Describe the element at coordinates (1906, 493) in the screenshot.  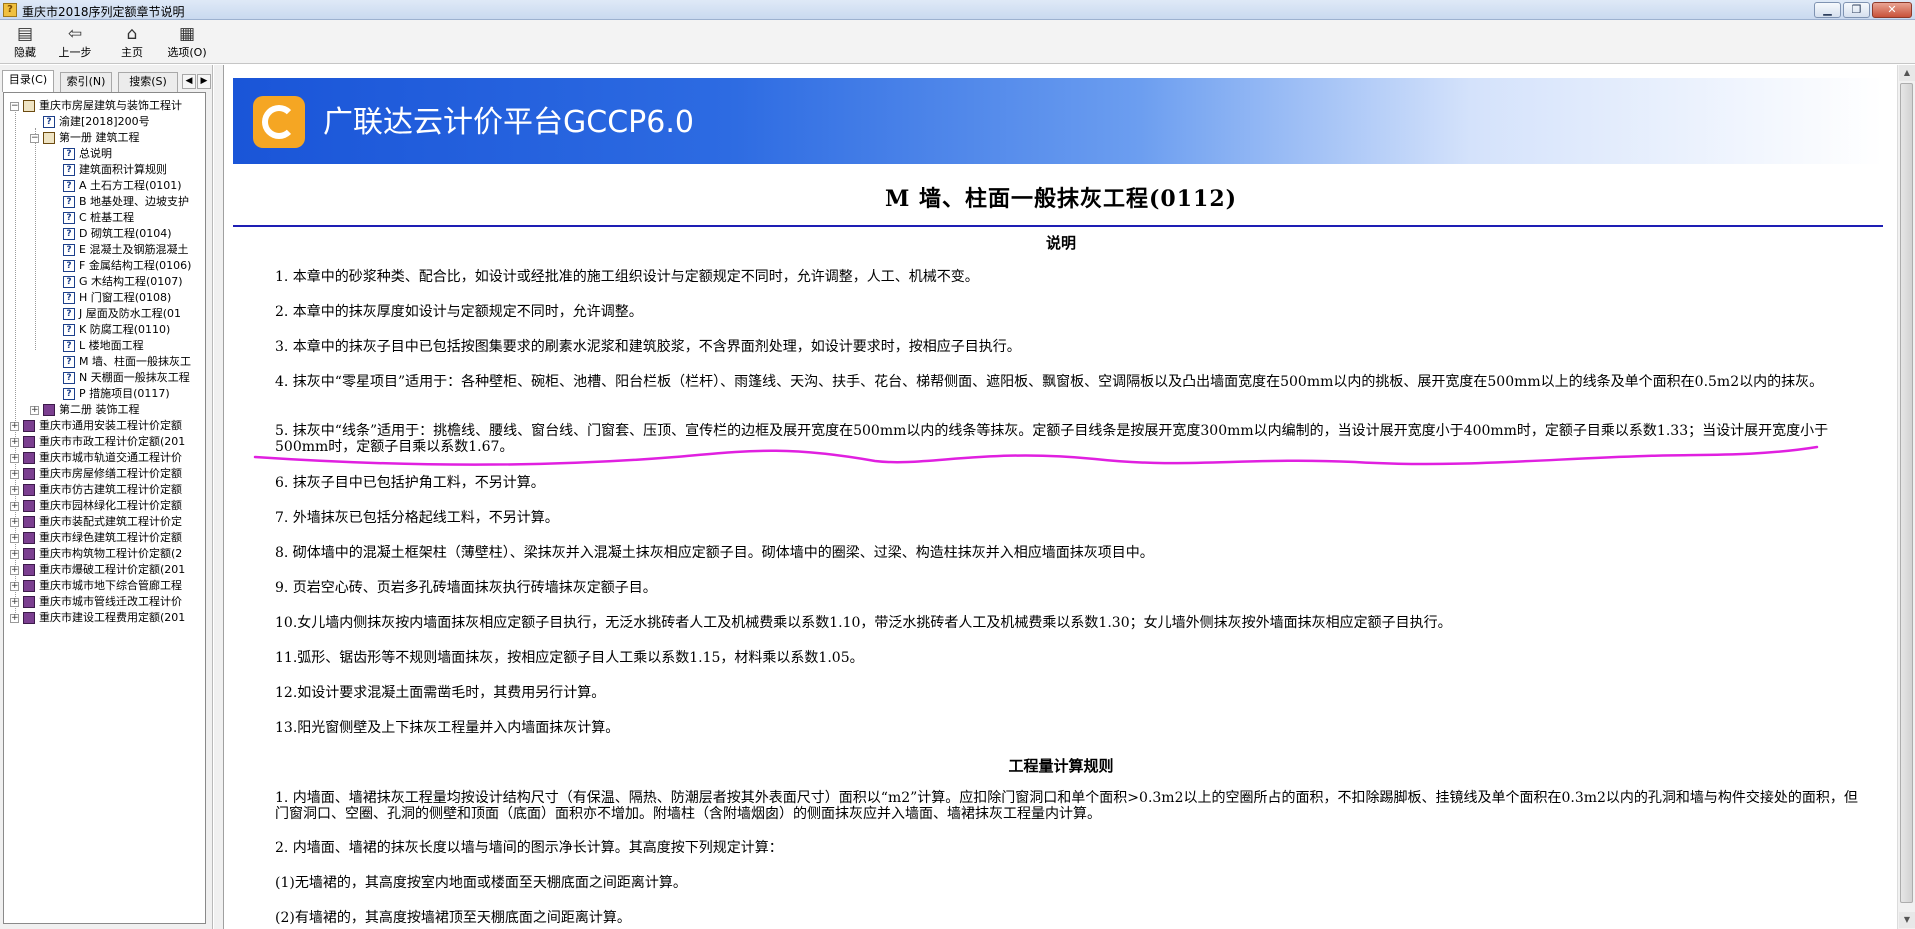
I see `scroll-thumb` at that location.